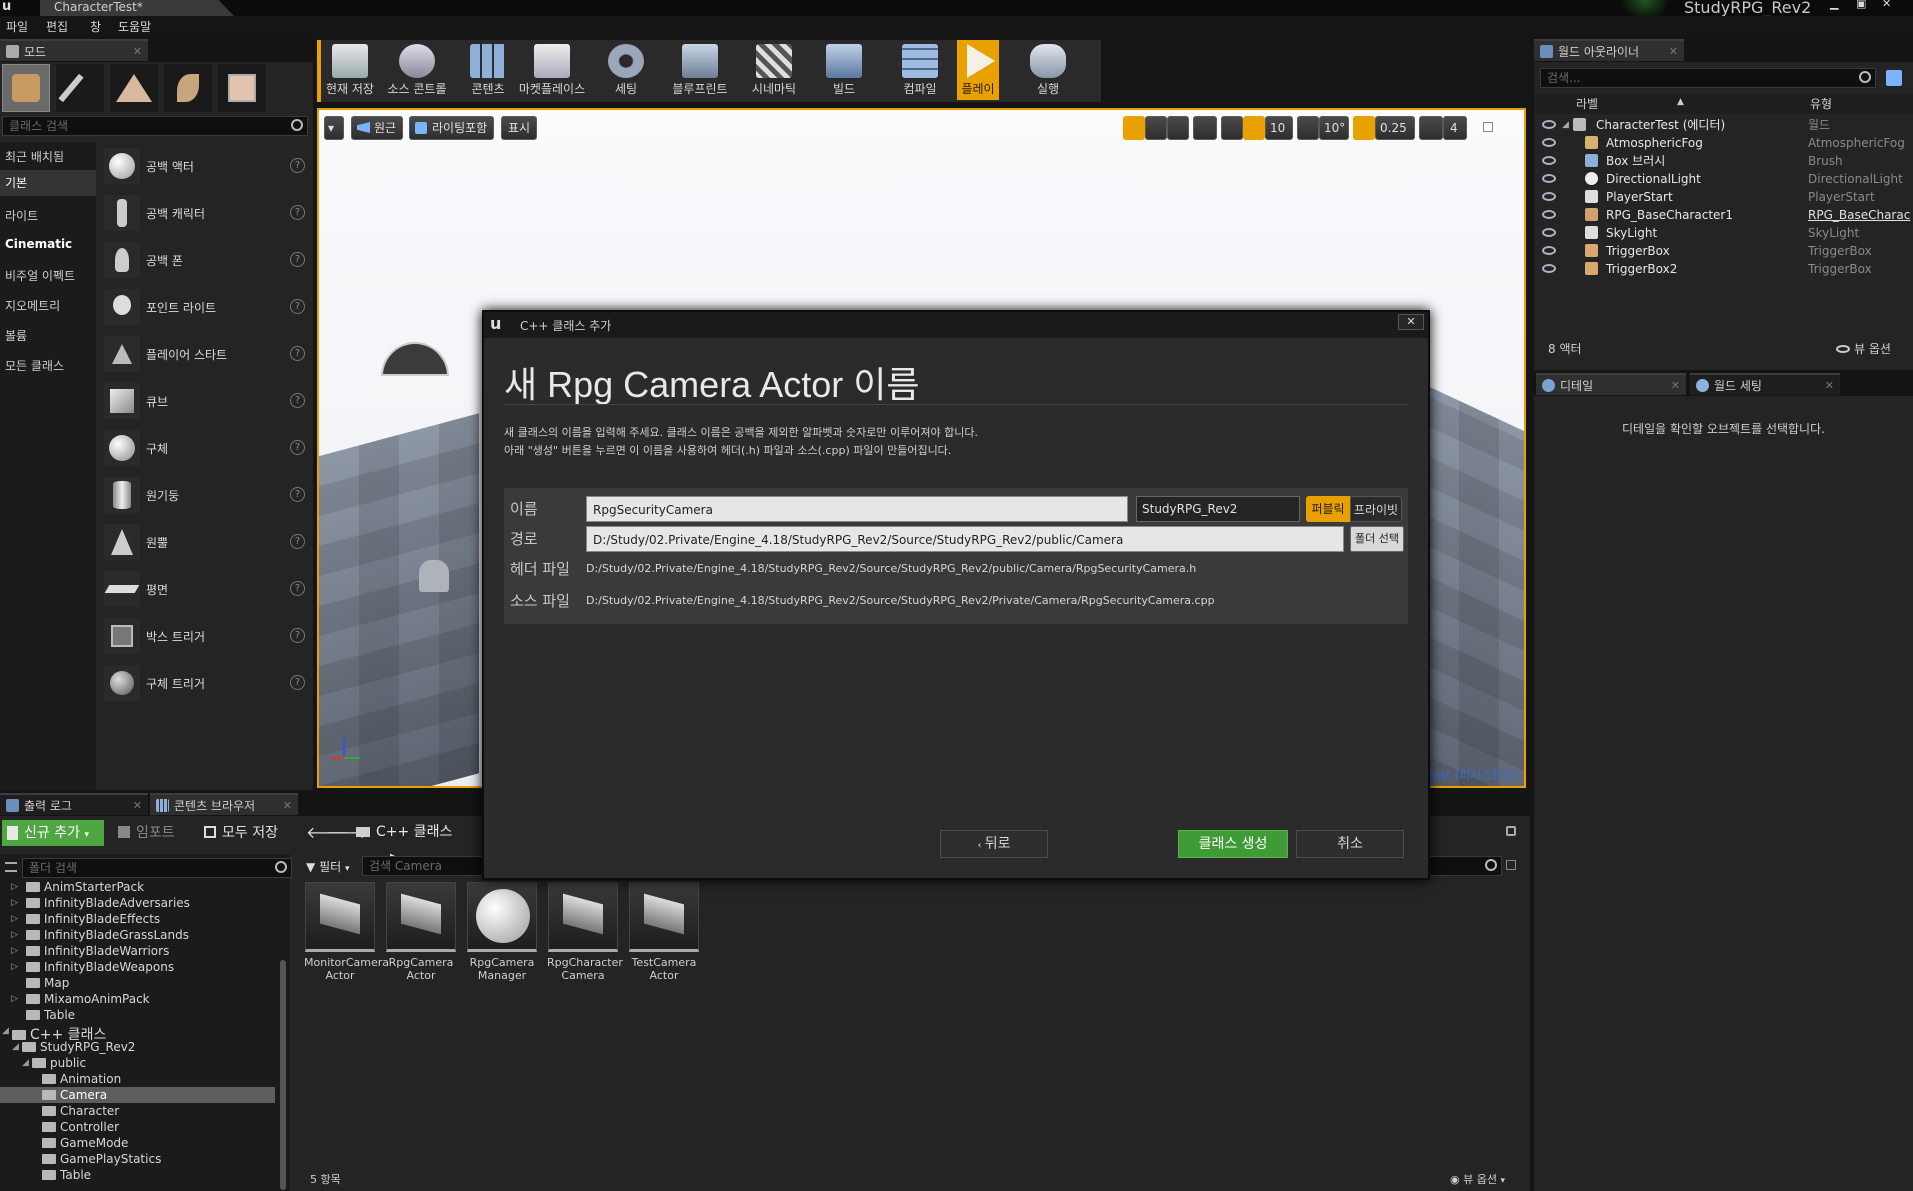 The width and height of the screenshot is (1913, 1191). Describe the element at coordinates (85, 1143) in the screenshot. I see `folder-item: GameMode` at that location.